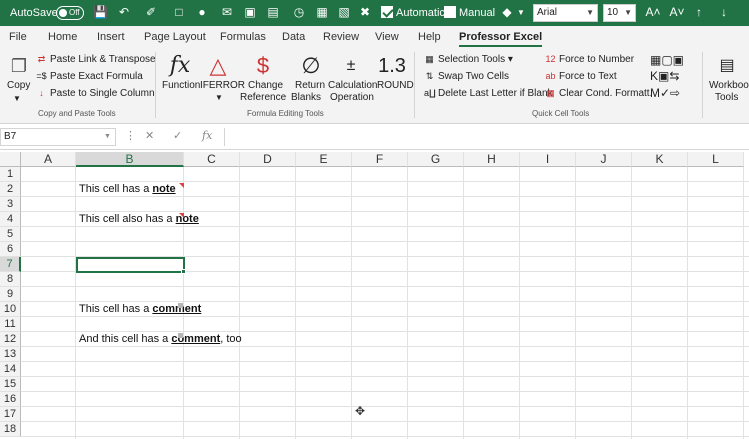  Describe the element at coordinates (311, 66) in the screenshot. I see `return-blanks-icon: ∅` at that location.